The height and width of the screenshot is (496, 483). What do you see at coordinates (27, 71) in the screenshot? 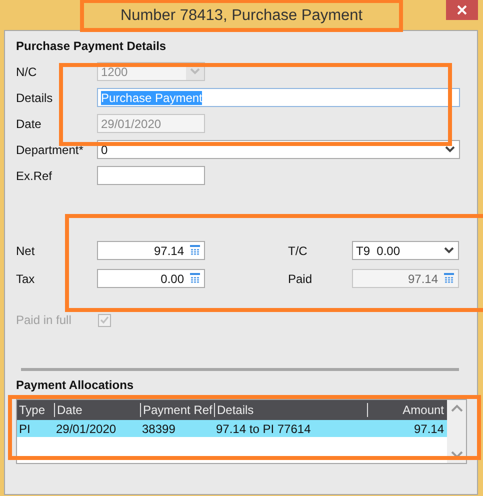
I see `field-label: N/C` at bounding box center [27, 71].